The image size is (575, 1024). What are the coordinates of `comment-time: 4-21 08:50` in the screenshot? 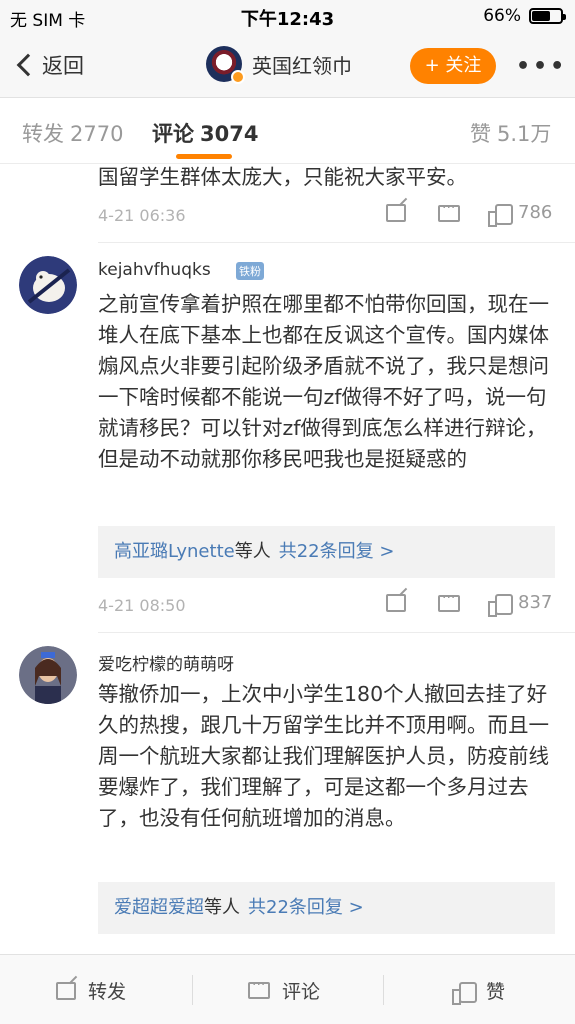 It's located at (142, 605).